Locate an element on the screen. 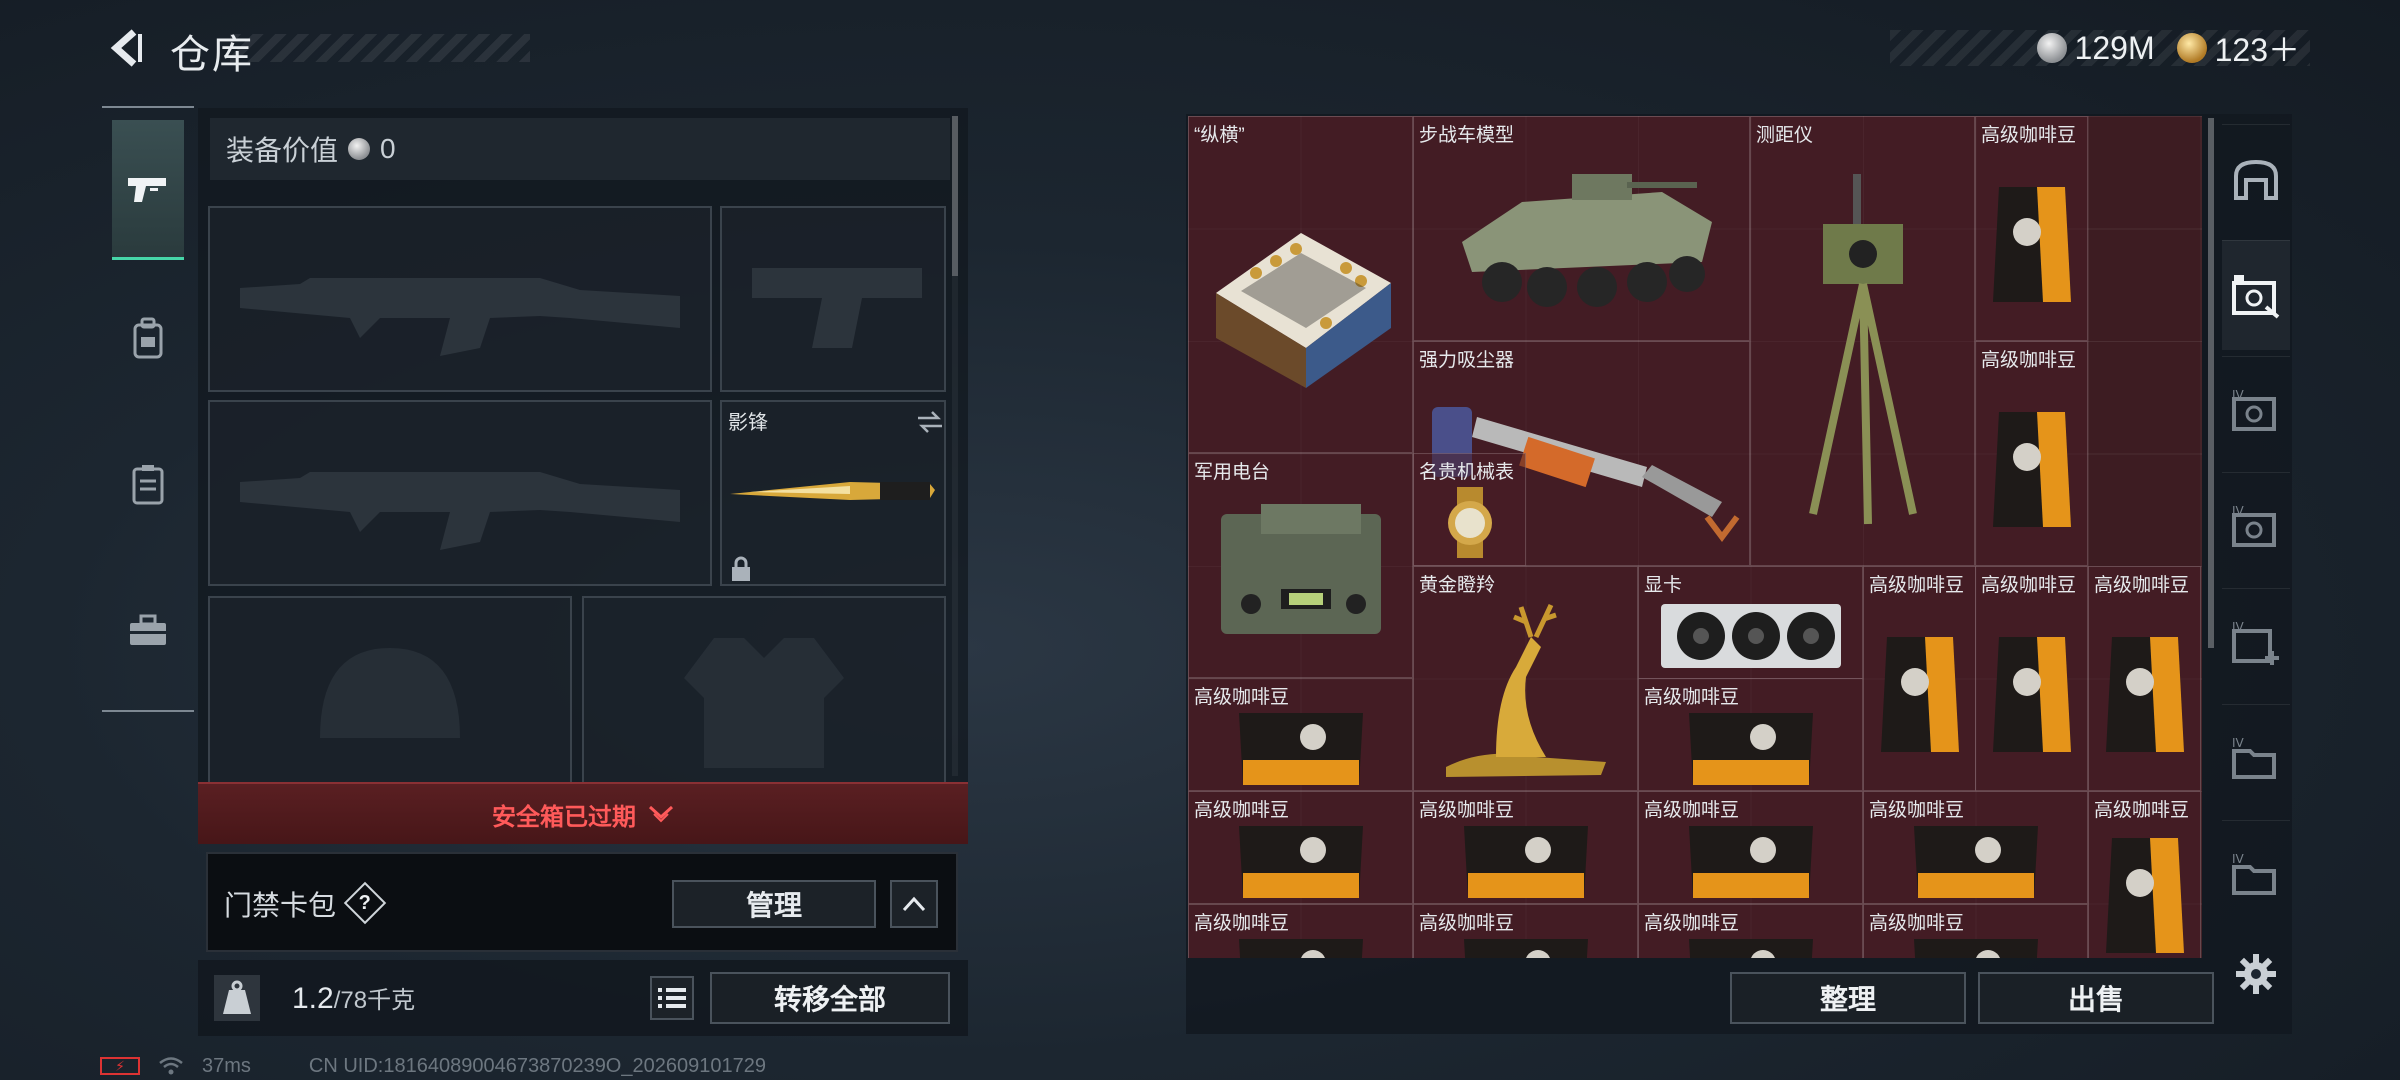 This screenshot has height=1080, width=2400. knife-icon is located at coordinates (832, 491).